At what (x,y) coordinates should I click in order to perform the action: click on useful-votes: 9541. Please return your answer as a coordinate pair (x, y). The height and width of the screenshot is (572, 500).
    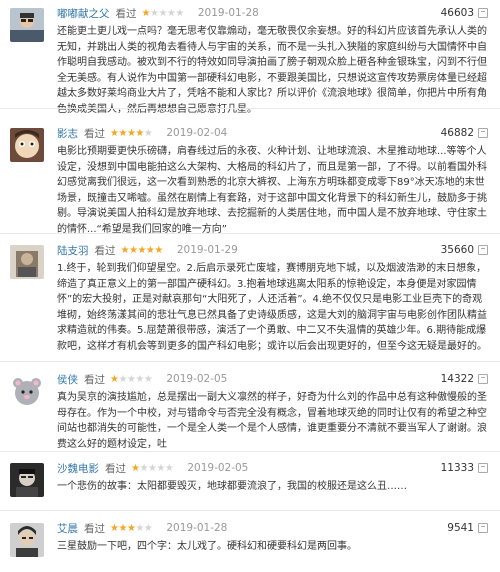
    Looking at the image, I should click on (467, 528).